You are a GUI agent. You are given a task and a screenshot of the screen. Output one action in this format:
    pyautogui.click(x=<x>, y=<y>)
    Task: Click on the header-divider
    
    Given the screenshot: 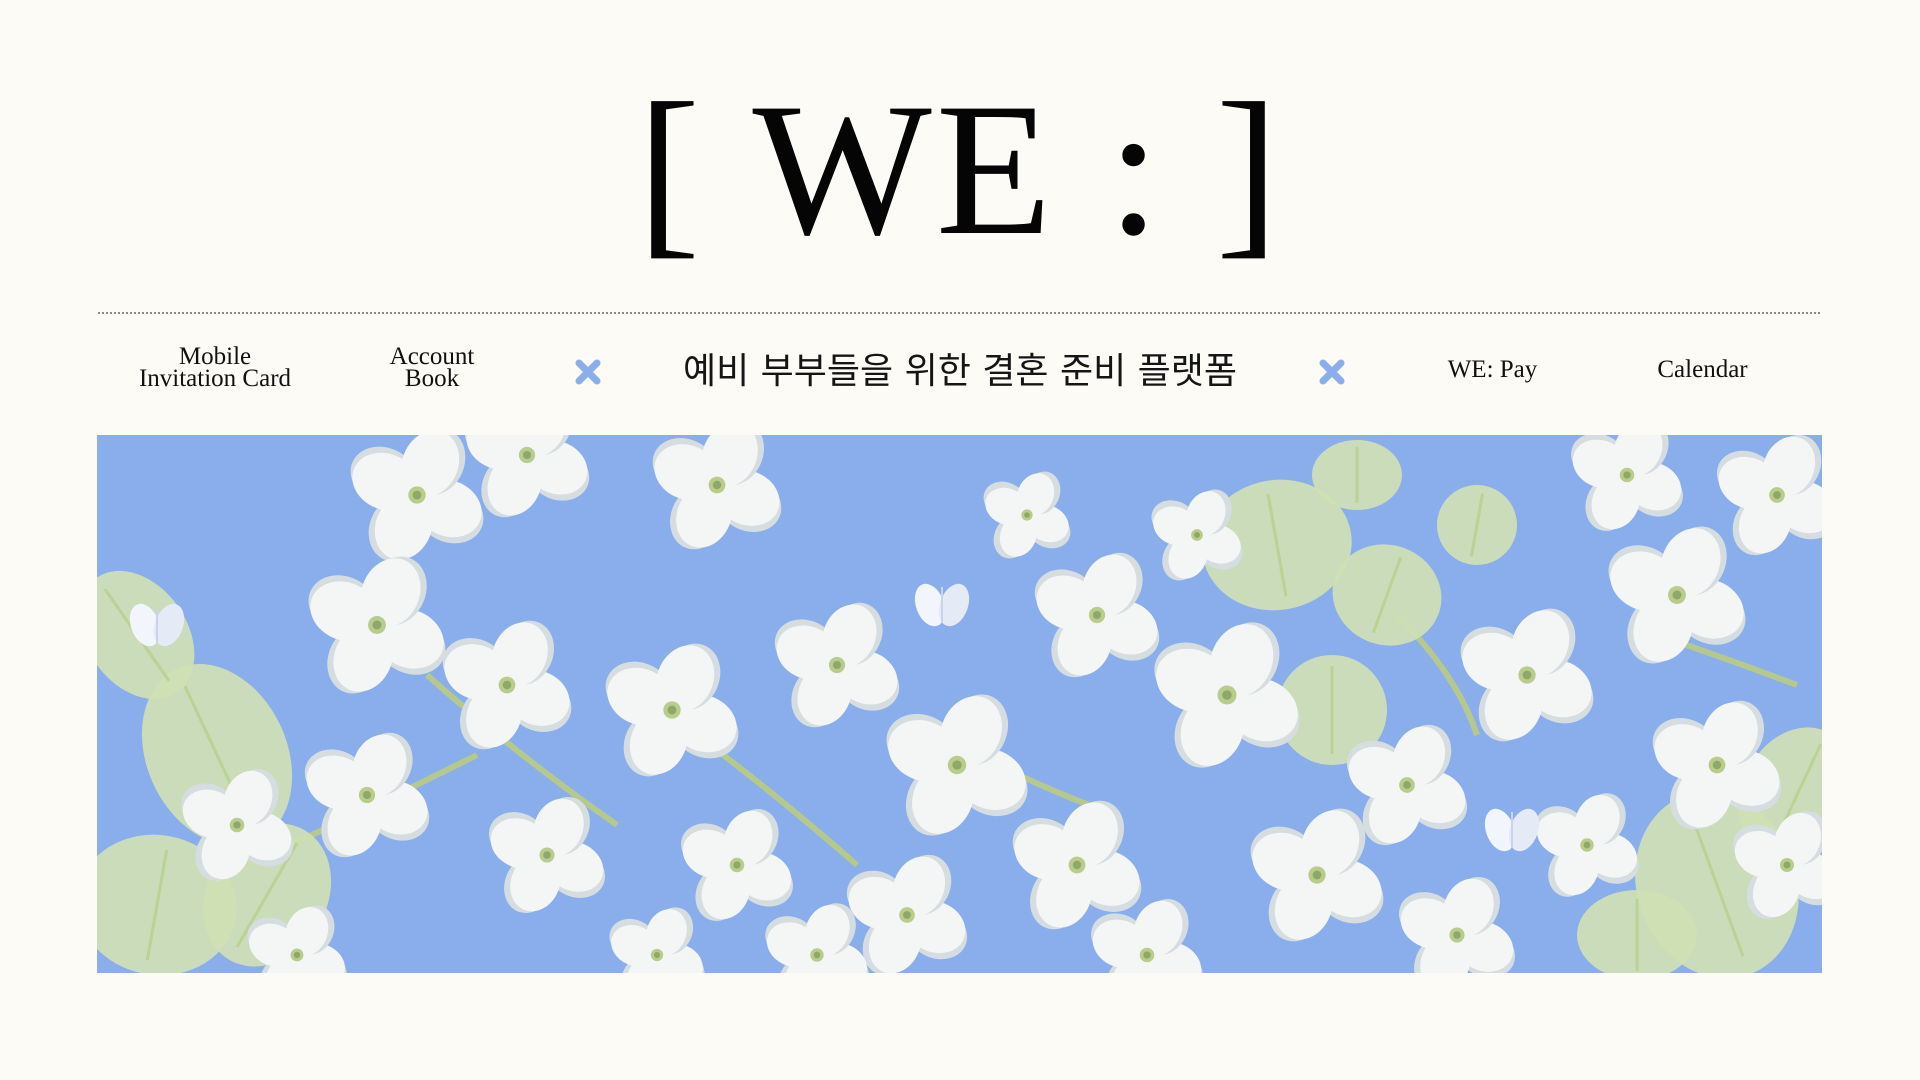 What is the action you would take?
    pyautogui.click(x=959, y=313)
    